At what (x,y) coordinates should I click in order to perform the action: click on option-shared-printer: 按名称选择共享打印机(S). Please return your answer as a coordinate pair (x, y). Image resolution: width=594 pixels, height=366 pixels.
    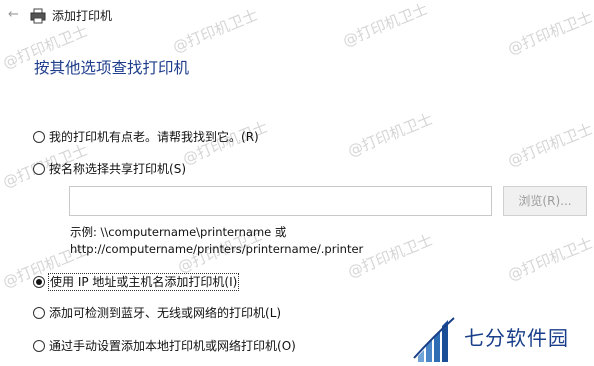
    Looking at the image, I should click on (109, 169).